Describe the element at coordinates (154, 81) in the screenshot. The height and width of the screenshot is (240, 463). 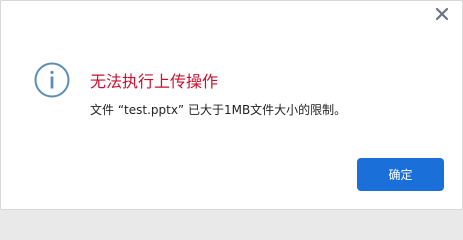
I see `dialog-title: 无法执行上传操作` at that location.